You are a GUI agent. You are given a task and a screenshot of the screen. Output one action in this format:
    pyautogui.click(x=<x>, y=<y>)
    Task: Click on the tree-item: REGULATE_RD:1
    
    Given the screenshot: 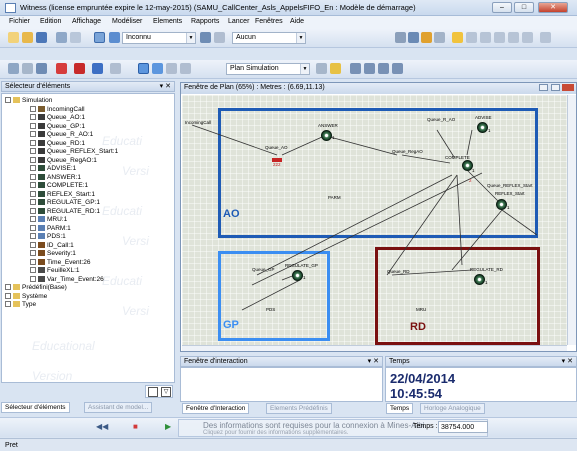 What is the action you would take?
    pyautogui.click(x=65, y=212)
    